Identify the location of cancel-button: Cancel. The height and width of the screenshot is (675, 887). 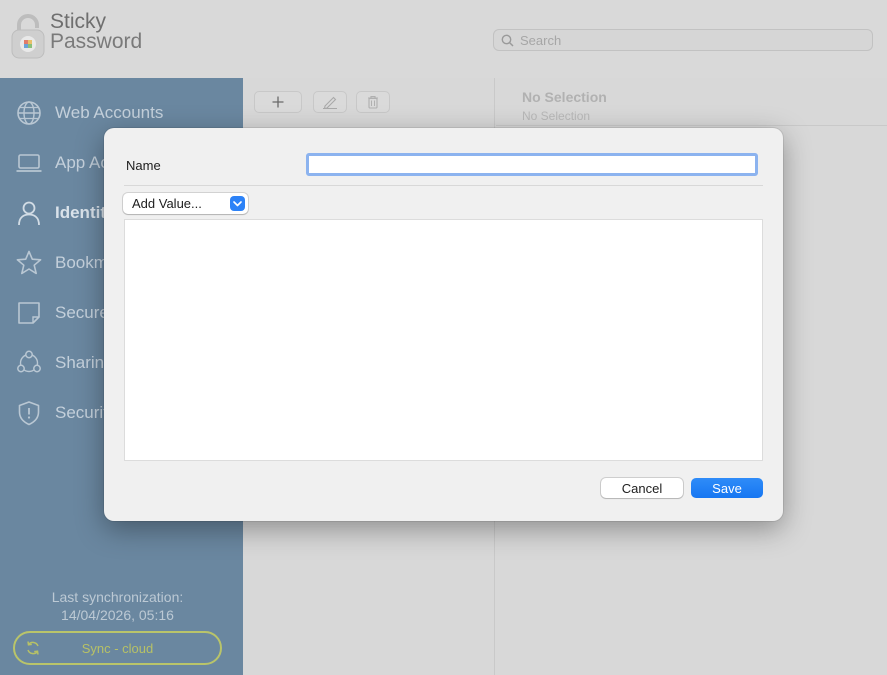
(642, 488).